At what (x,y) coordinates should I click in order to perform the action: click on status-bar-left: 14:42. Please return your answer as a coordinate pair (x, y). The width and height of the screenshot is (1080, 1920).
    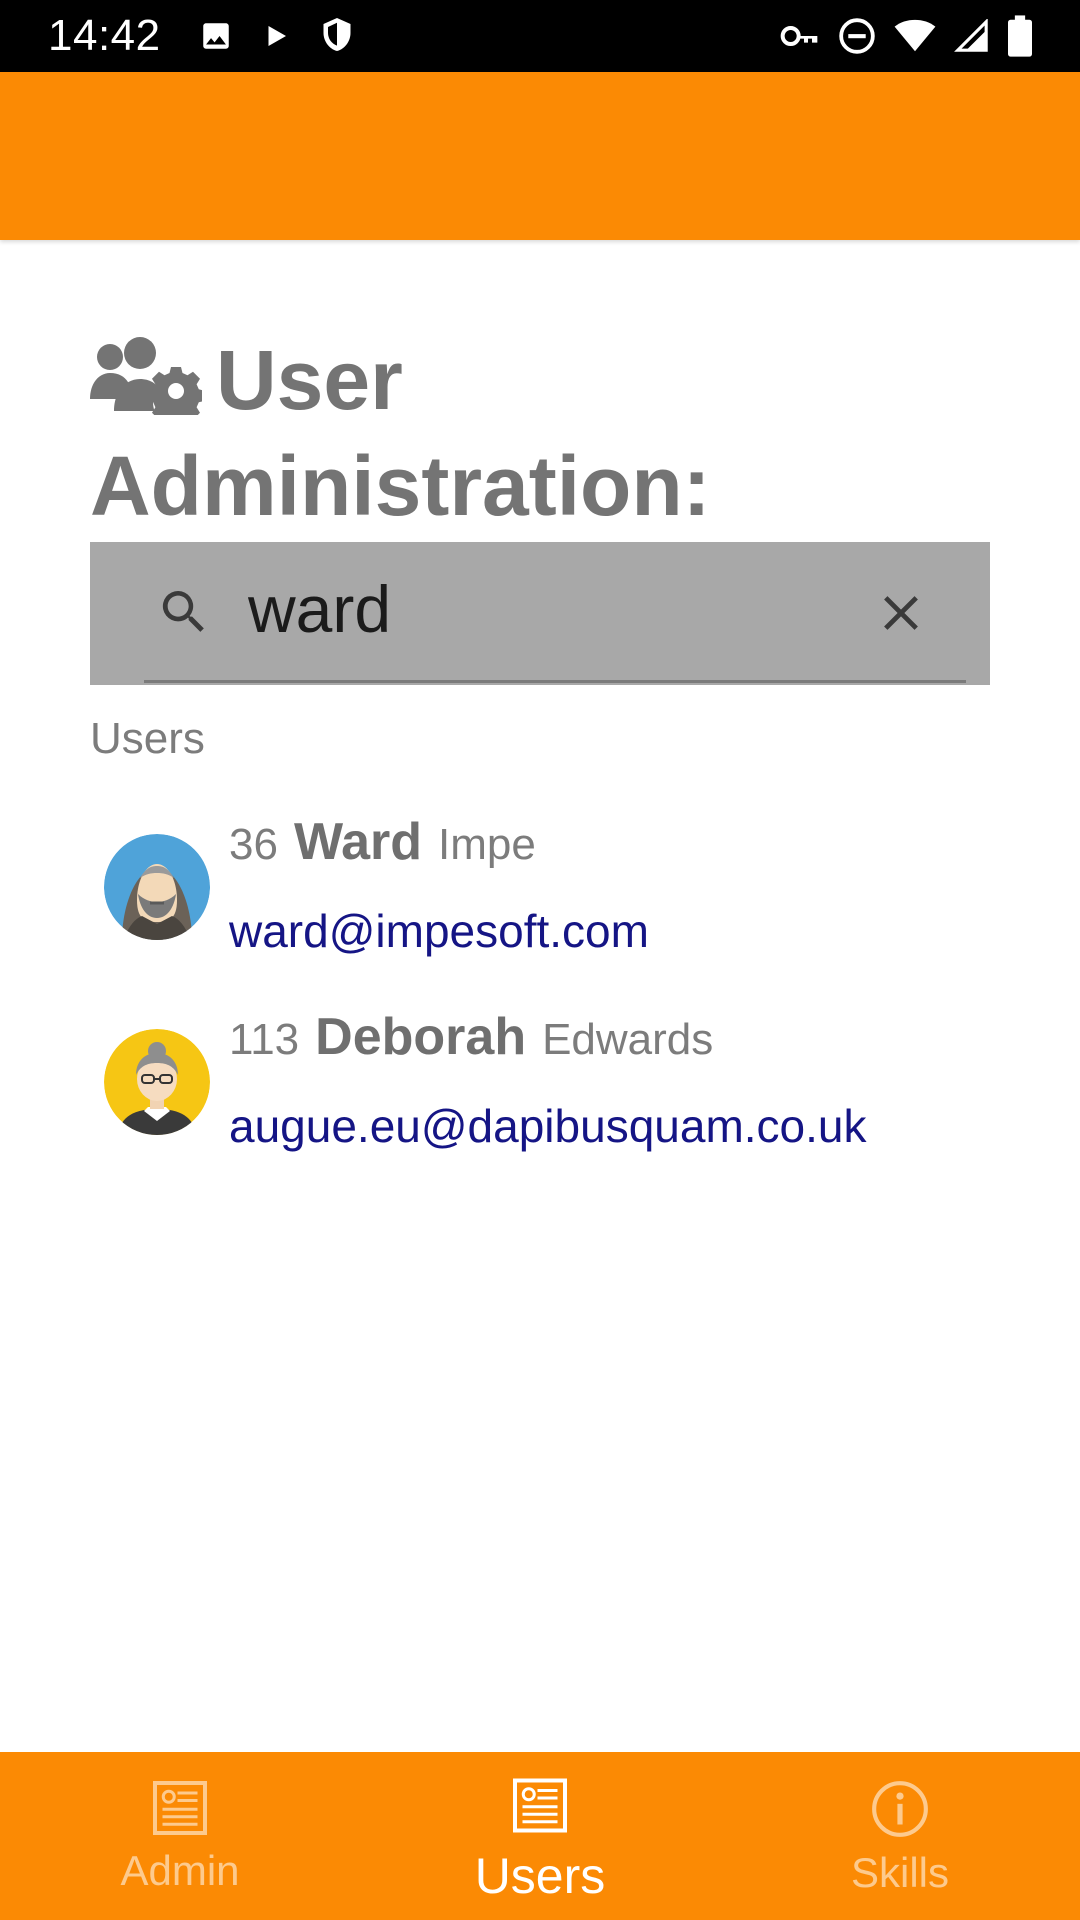
    Looking at the image, I should click on (201, 36).